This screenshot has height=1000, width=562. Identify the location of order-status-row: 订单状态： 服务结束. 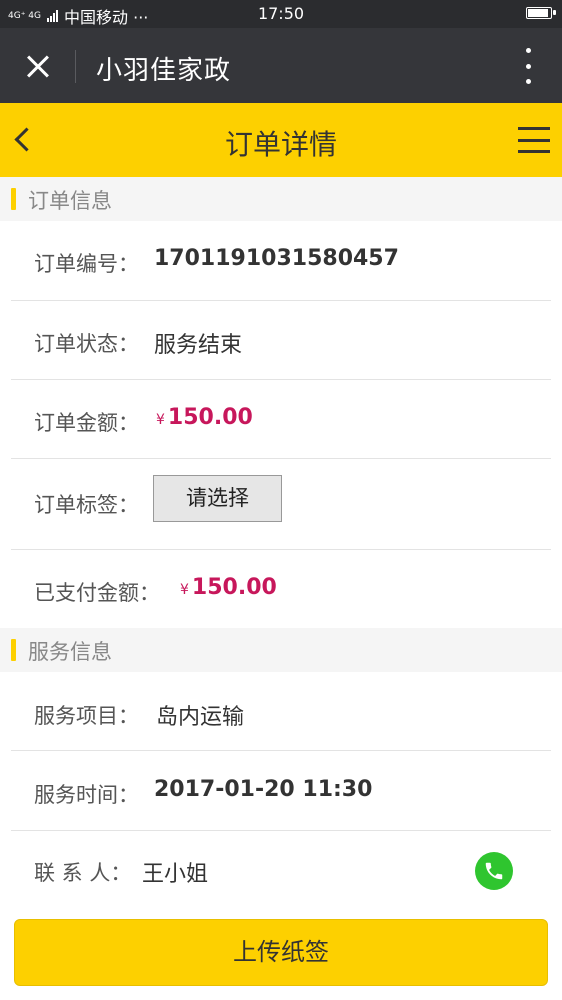
(281, 340).